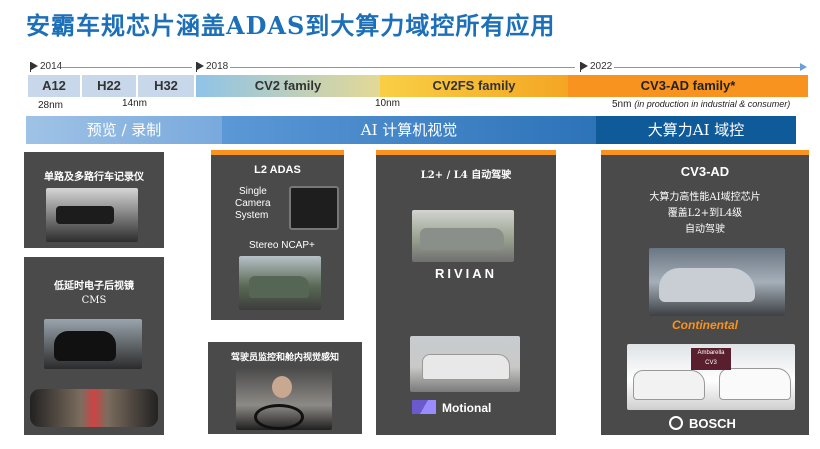 The width and height of the screenshot is (820, 449). What do you see at coordinates (622, 104) in the screenshot?
I see `process-5nm-value: 5nm` at bounding box center [622, 104].